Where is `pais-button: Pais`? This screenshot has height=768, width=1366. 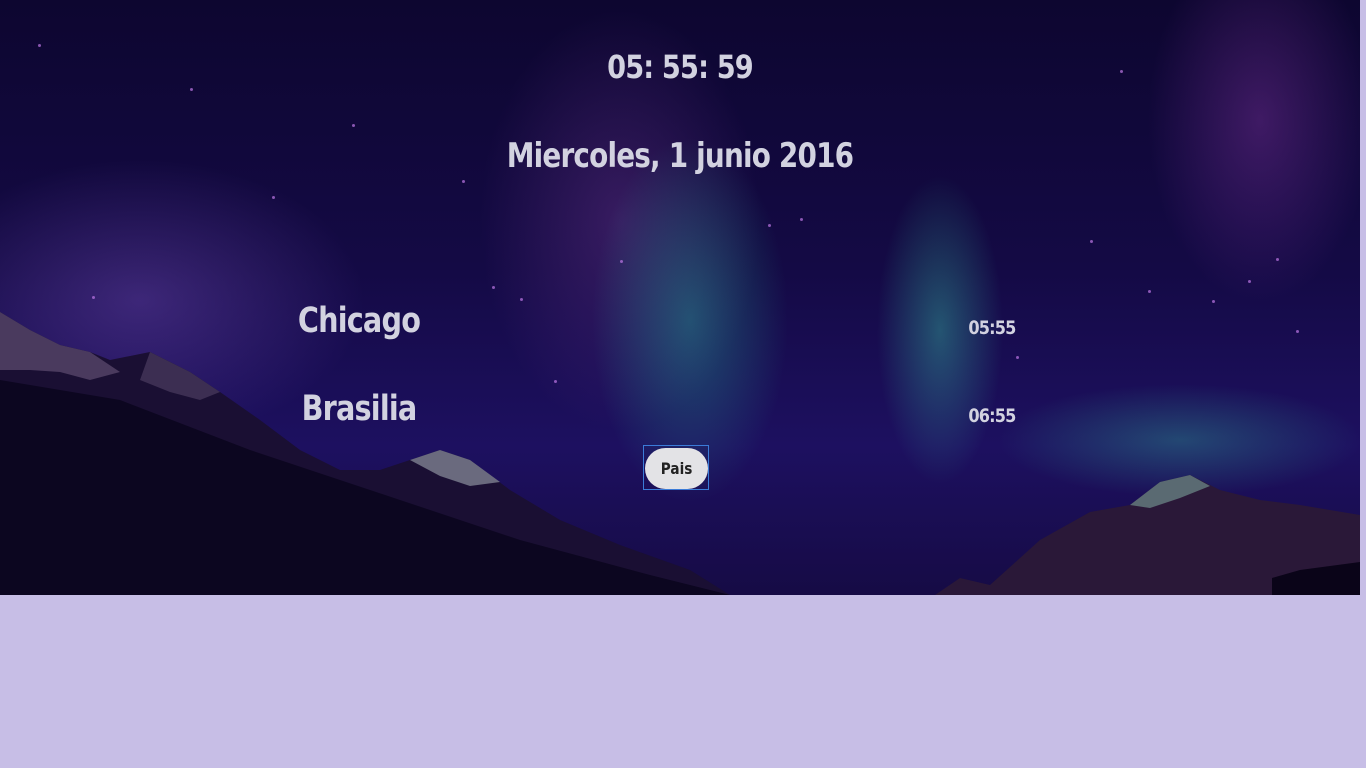
pais-button: Pais is located at coordinates (676, 467).